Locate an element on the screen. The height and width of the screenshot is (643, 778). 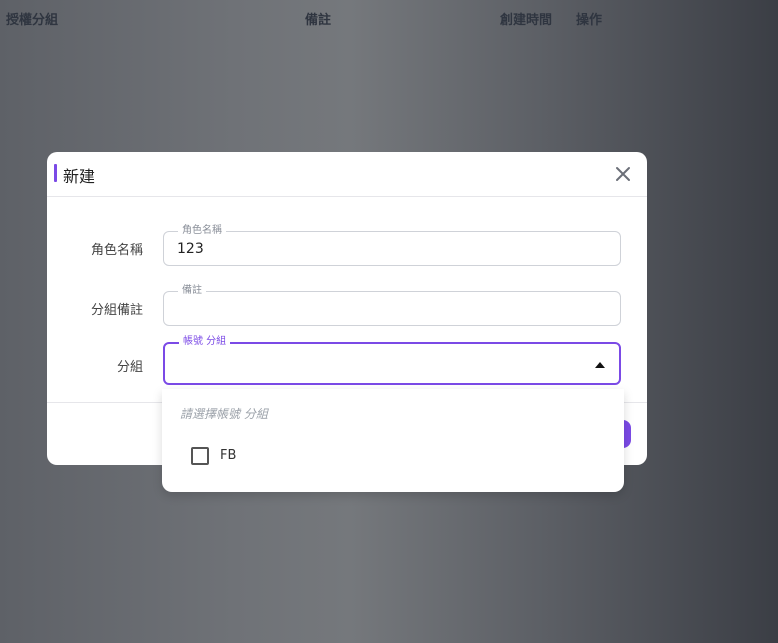
dropdown-option-fb: FB is located at coordinates (393, 456).